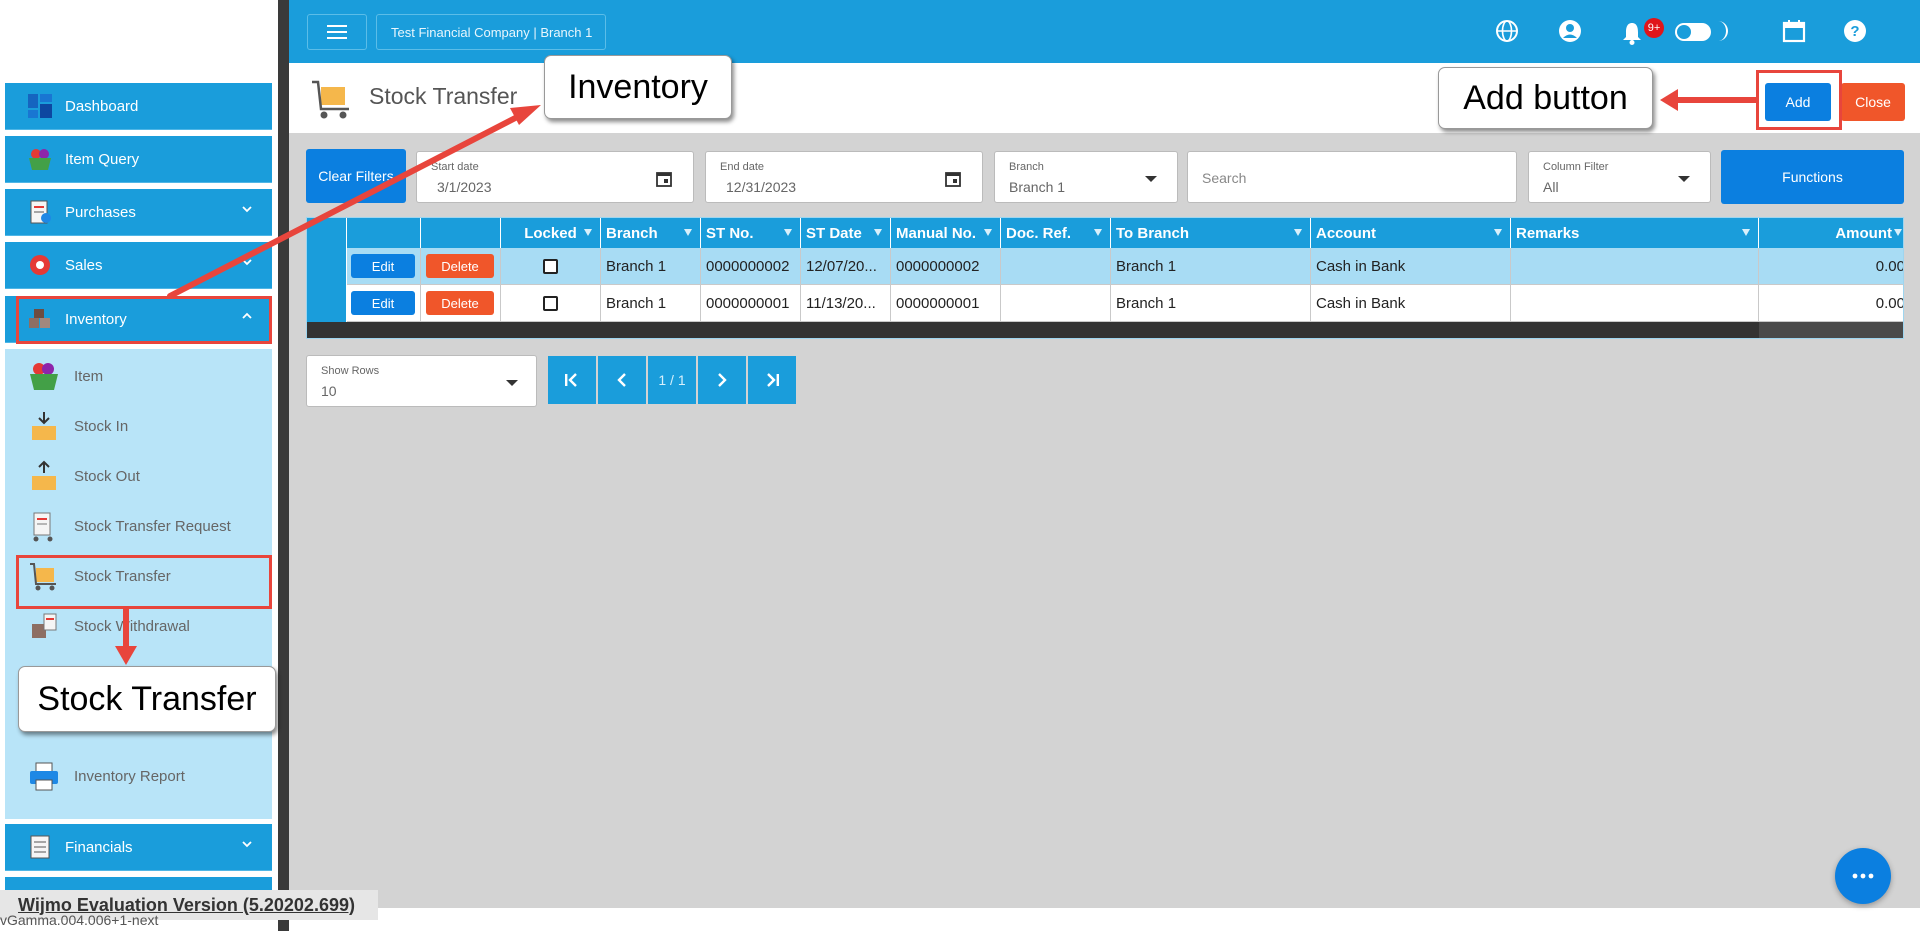  Describe the element at coordinates (144, 320) in the screenshot. I see `highlight-inventory-menu` at that location.